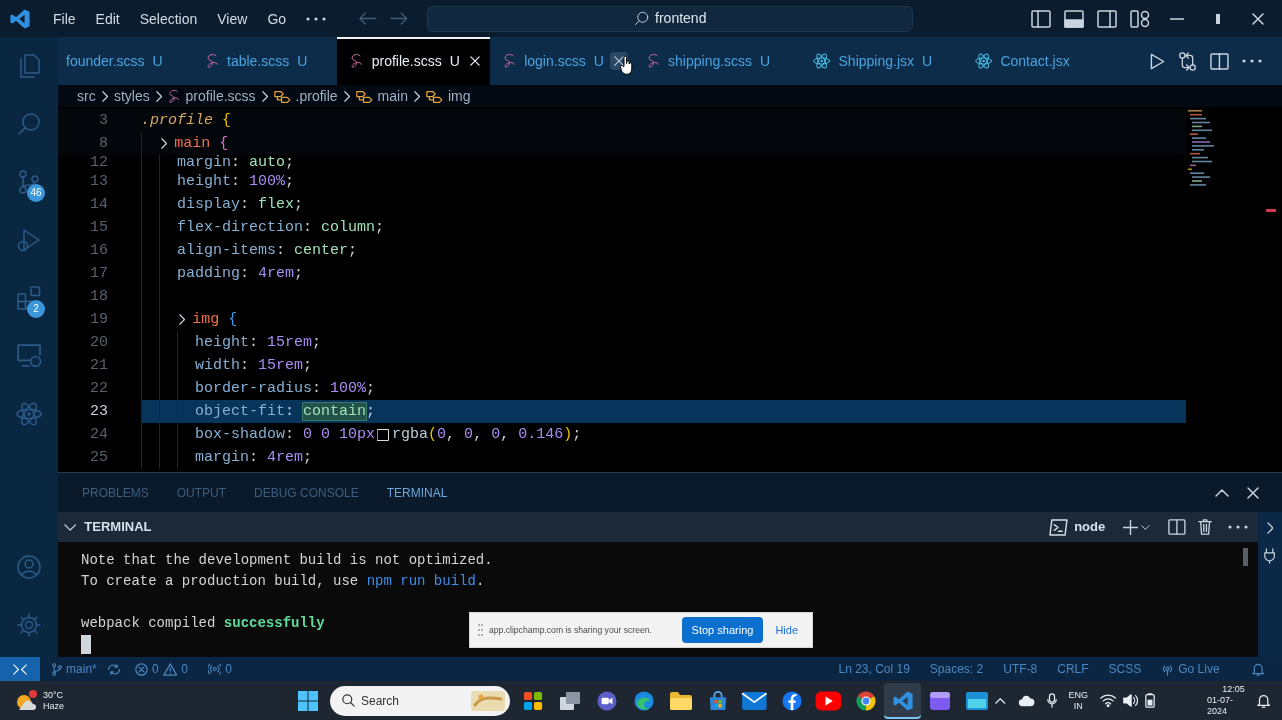 The height and width of the screenshot is (720, 1282). Describe the element at coordinates (99, 251) in the screenshot. I see `line-number: 16` at that location.